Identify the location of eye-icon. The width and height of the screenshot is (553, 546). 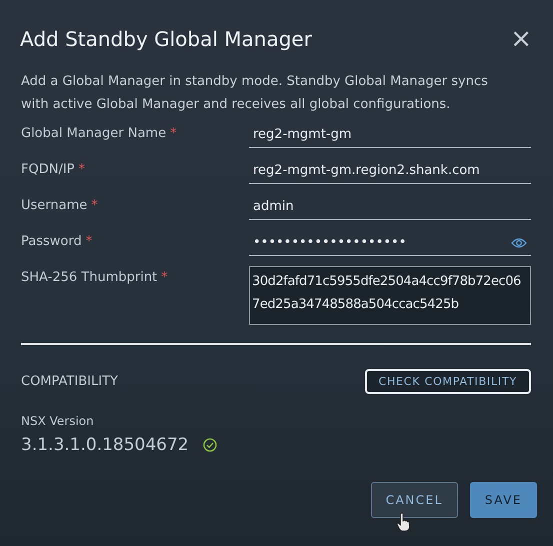
(519, 242).